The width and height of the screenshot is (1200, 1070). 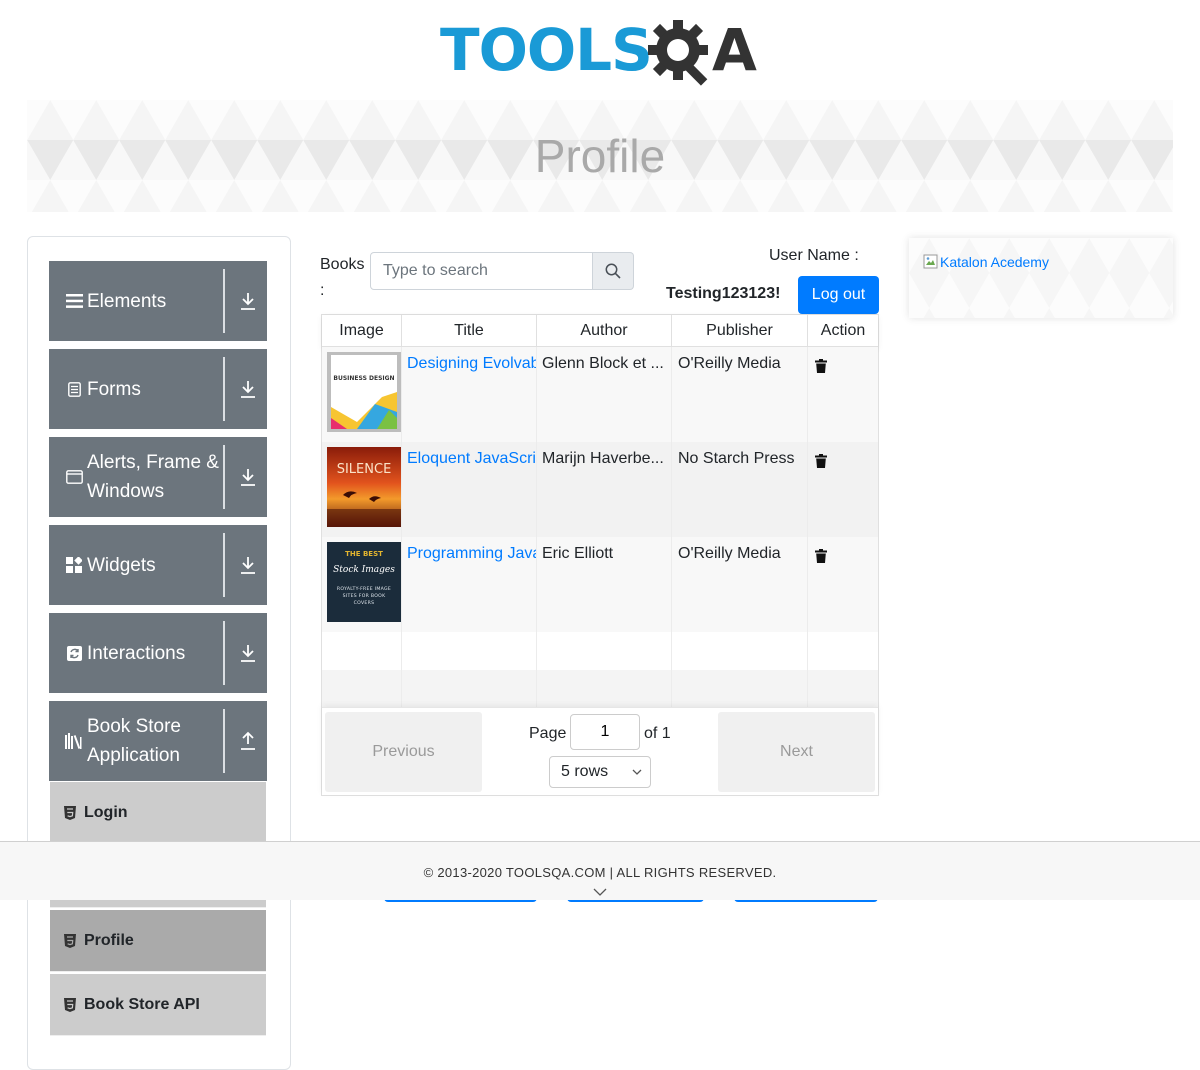 What do you see at coordinates (548, 733) in the screenshot?
I see `page-label: Page` at bounding box center [548, 733].